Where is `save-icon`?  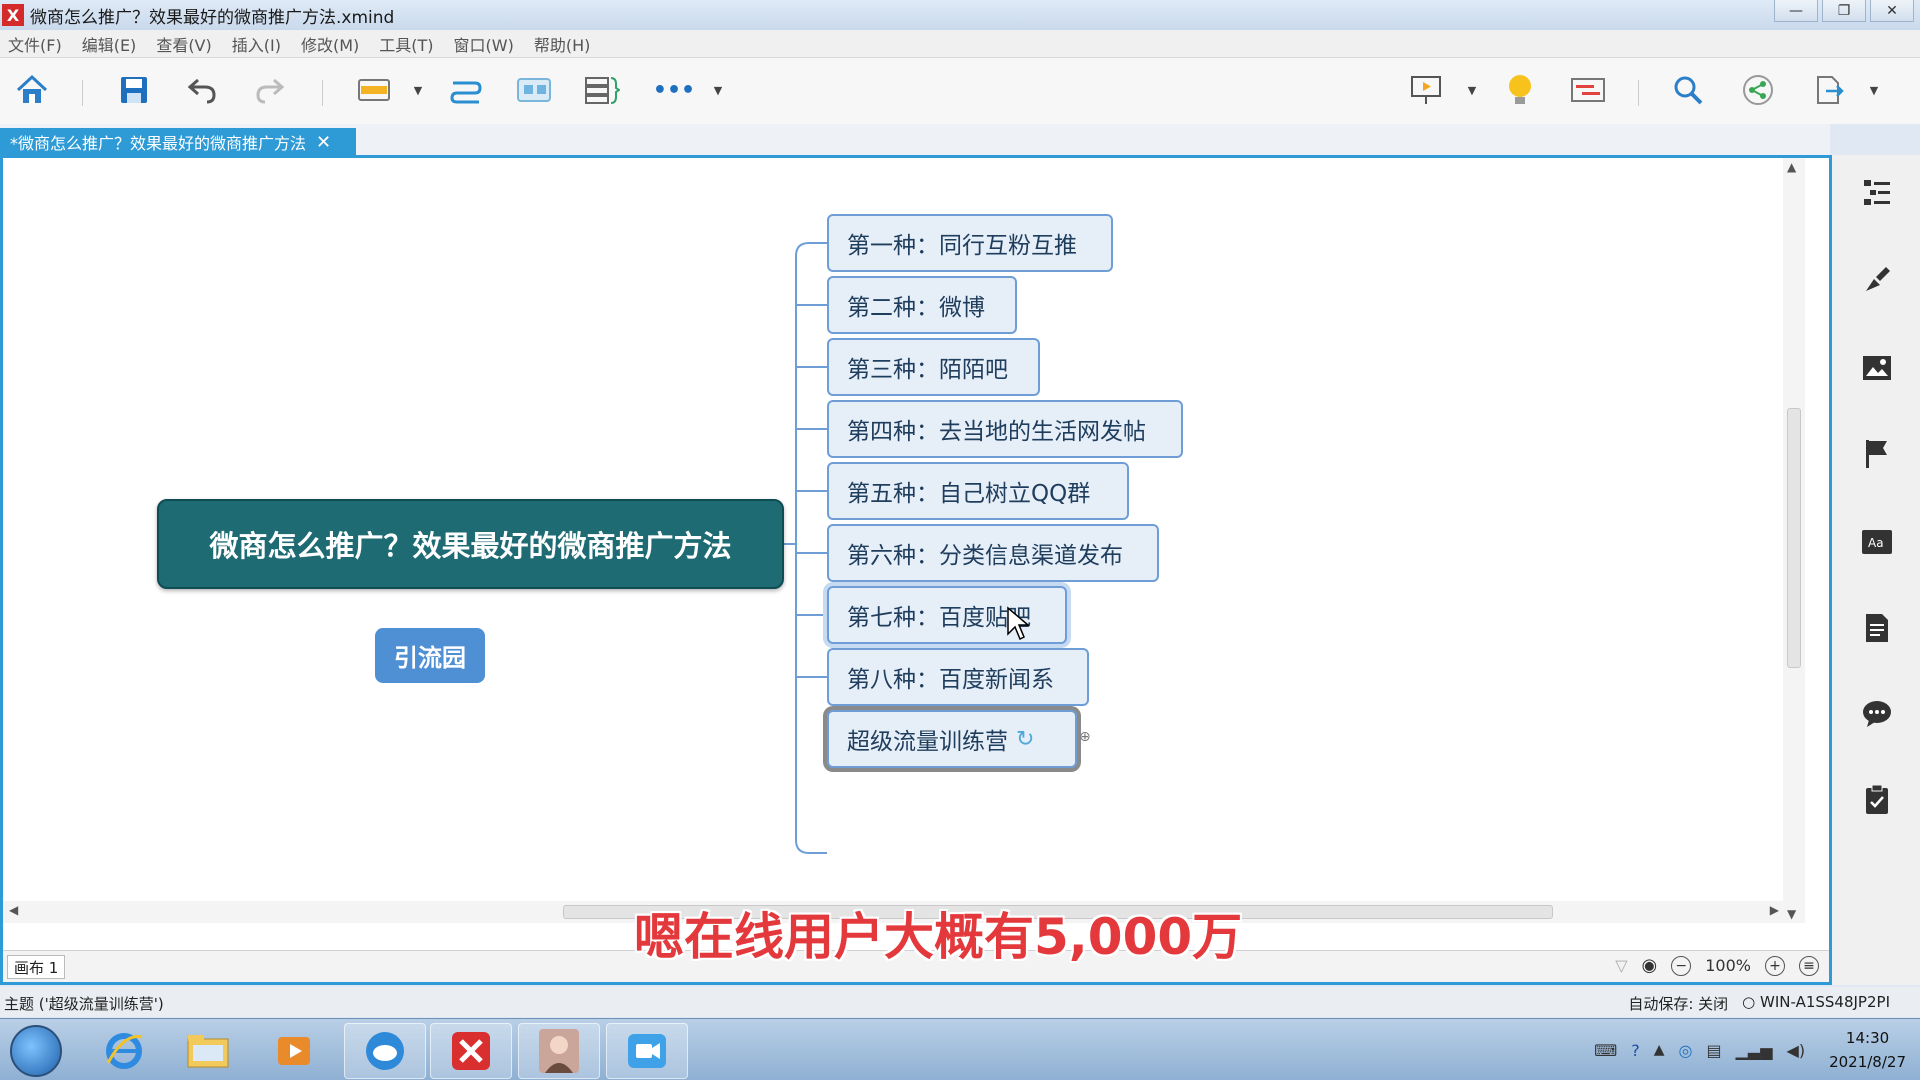 save-icon is located at coordinates (134, 90).